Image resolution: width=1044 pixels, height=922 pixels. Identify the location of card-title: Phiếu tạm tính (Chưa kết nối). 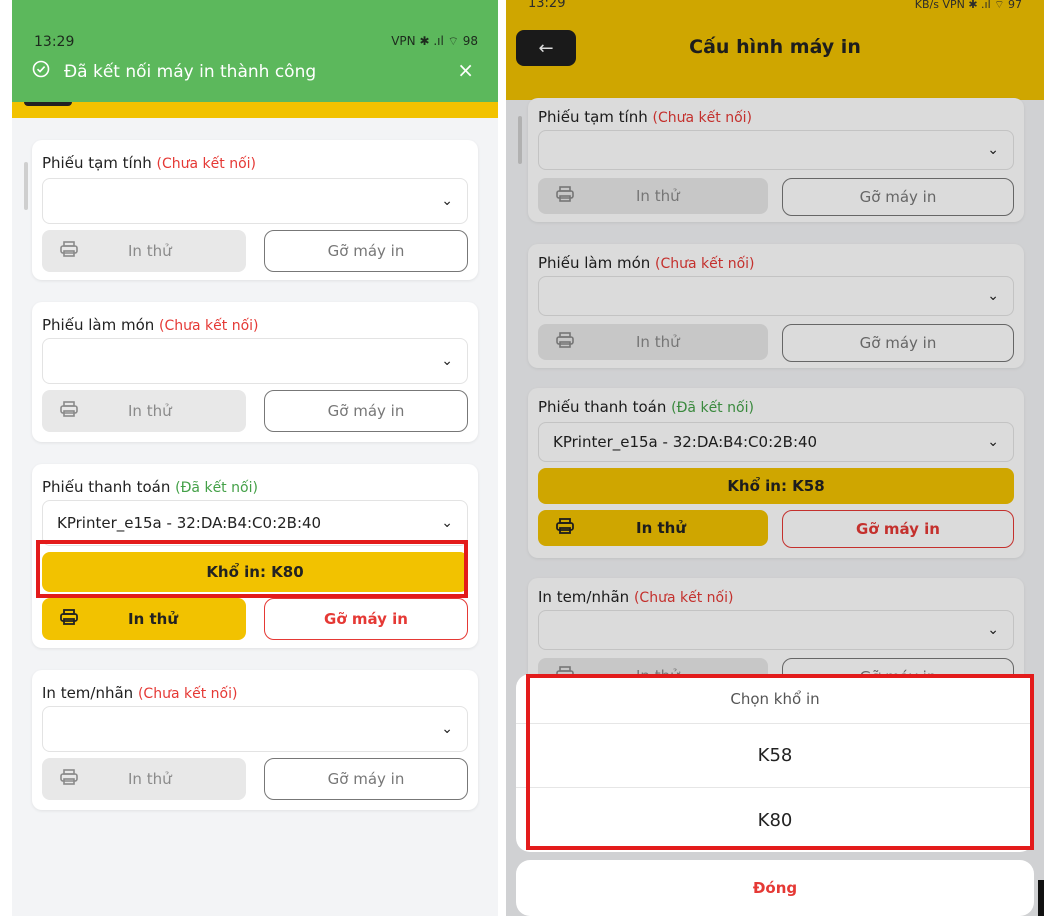
(149, 163).